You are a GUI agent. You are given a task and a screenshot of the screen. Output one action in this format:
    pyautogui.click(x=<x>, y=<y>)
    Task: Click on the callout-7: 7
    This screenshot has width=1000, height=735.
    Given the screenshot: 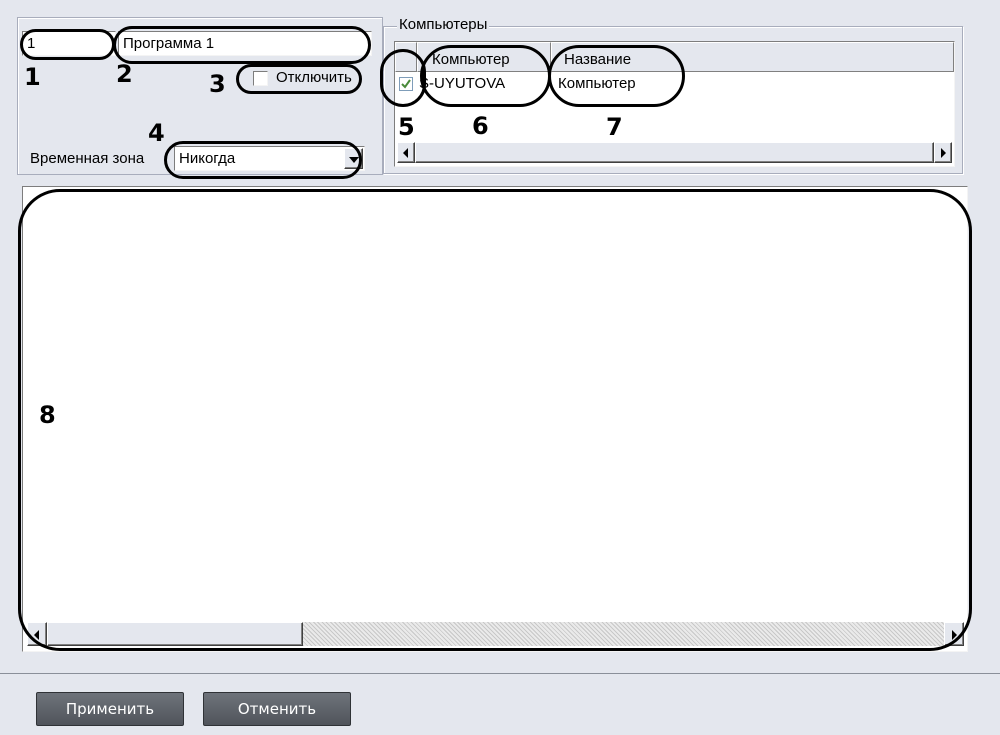 What is the action you would take?
    pyautogui.click(x=614, y=127)
    